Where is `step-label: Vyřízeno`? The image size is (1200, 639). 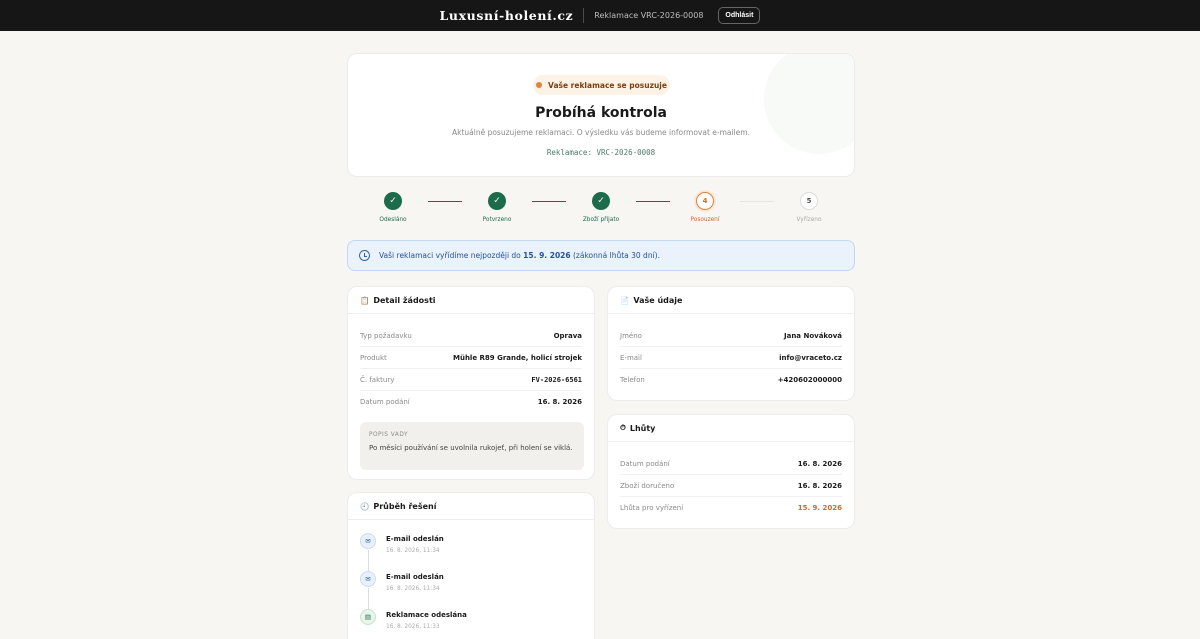 step-label: Vyřízeno is located at coordinates (809, 220).